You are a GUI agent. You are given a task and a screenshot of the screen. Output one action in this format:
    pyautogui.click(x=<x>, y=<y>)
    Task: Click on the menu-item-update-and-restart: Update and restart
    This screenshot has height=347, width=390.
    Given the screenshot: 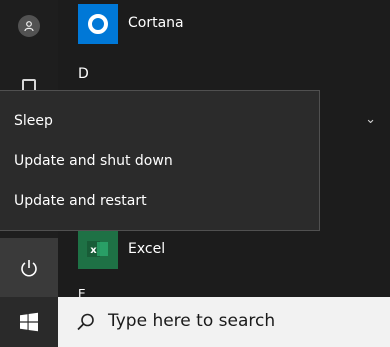 What is the action you would take?
    pyautogui.click(x=80, y=201)
    